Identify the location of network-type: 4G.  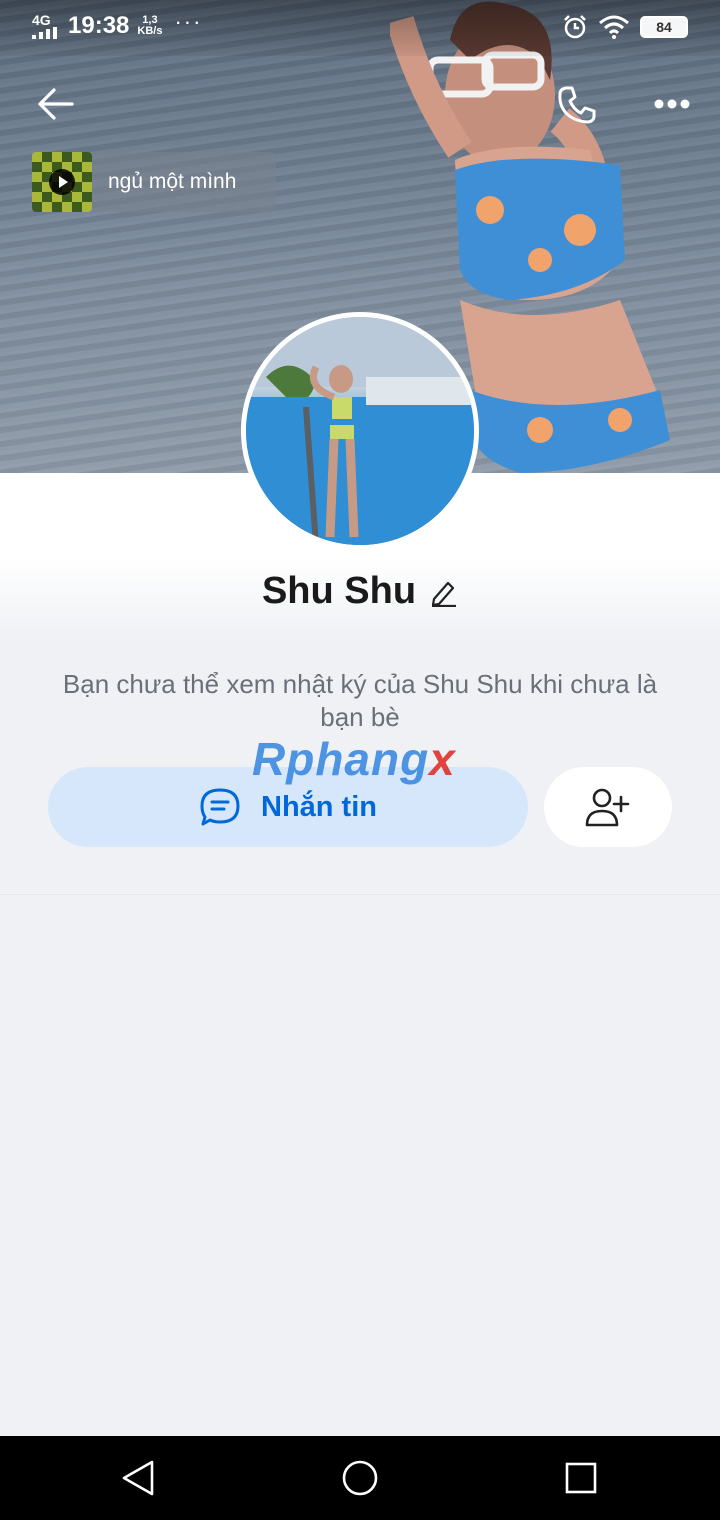
(41, 20).